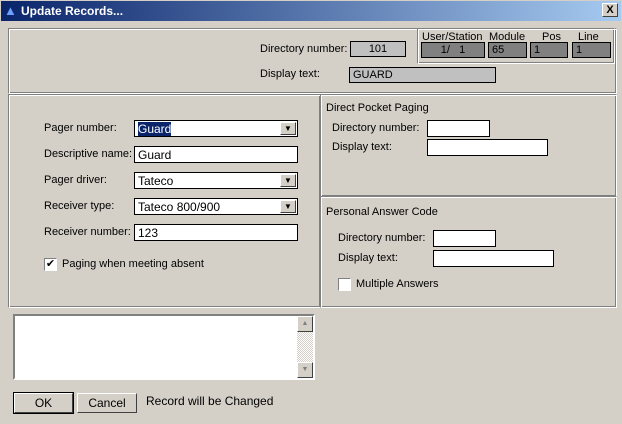 The image size is (622, 424). Describe the element at coordinates (397, 284) in the screenshot. I see `multiple-answers-label: Multiple Answers` at that location.